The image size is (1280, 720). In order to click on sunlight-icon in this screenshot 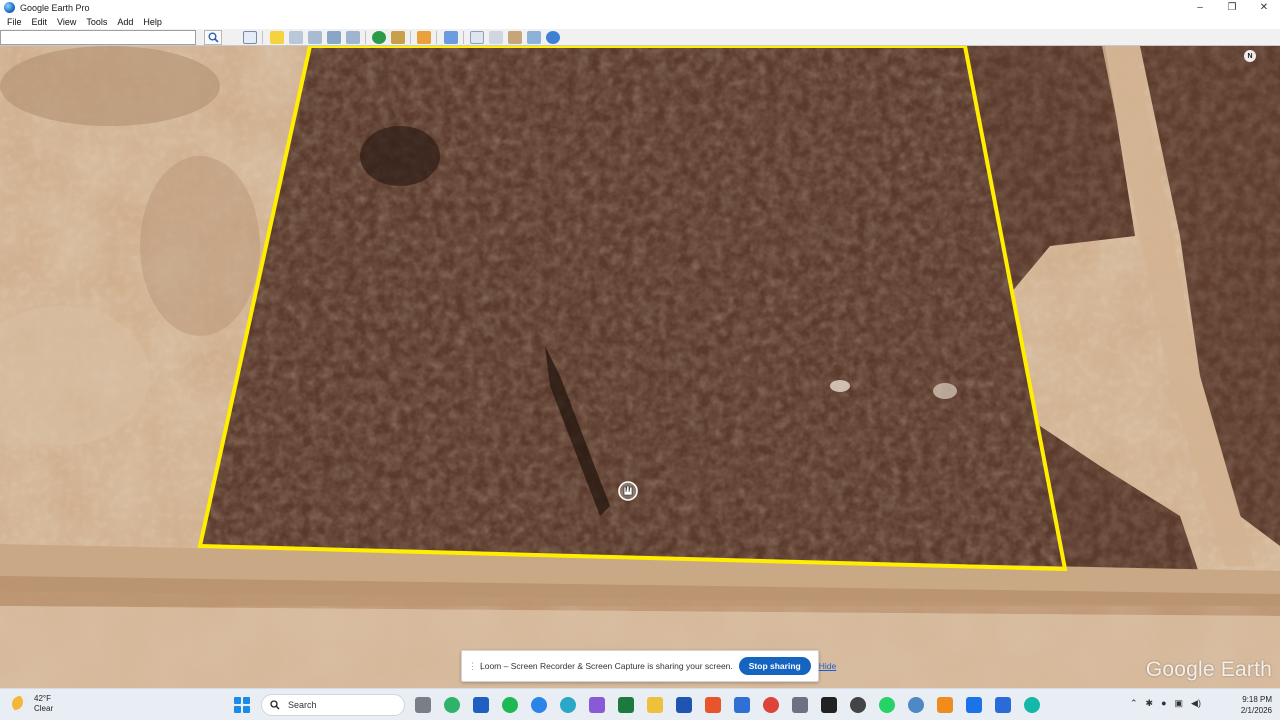, I will do `click(398, 37)`.